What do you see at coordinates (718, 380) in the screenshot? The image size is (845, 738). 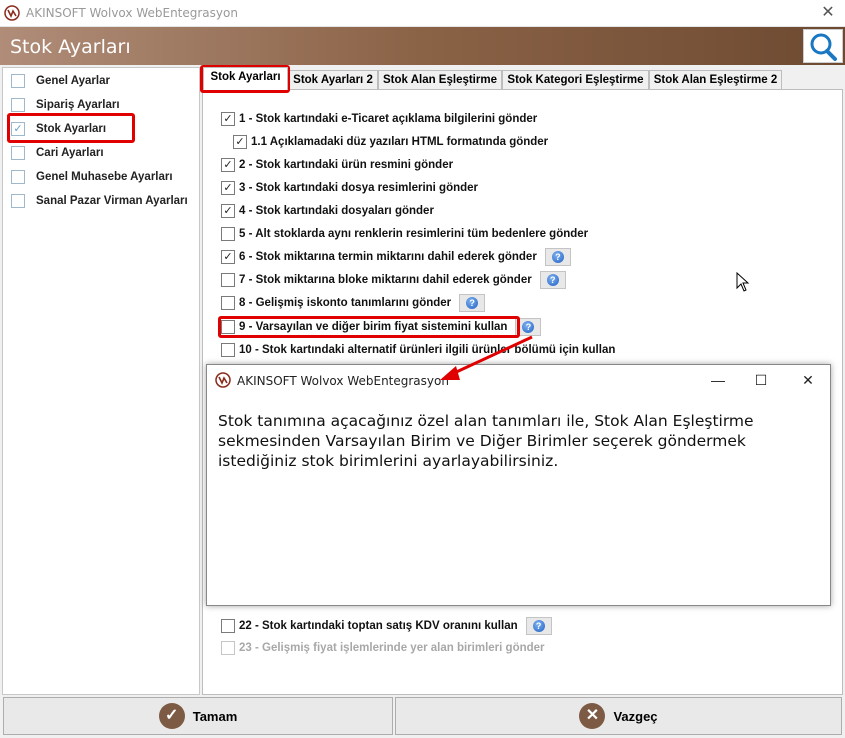 I see `dialog-minimize-button: —` at bounding box center [718, 380].